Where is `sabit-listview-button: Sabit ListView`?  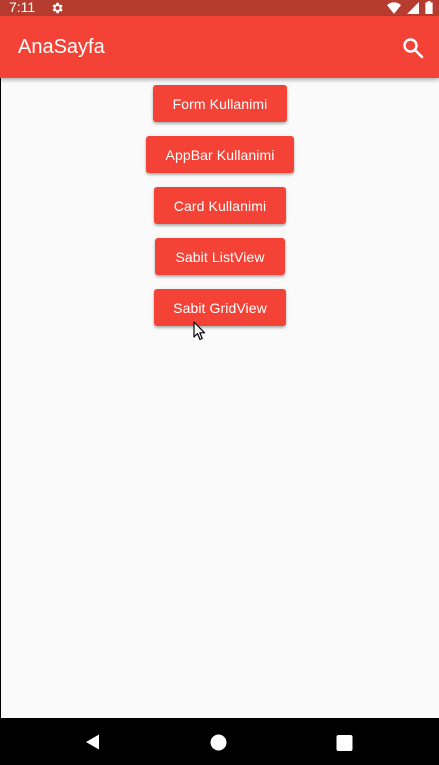
sabit-listview-button: Sabit ListView is located at coordinates (220, 256).